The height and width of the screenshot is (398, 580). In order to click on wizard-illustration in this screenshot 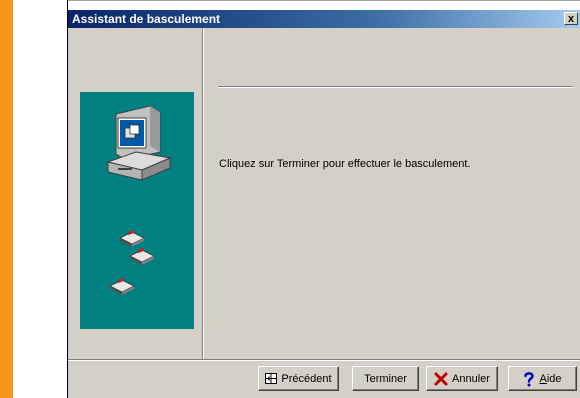, I will do `click(137, 210)`.